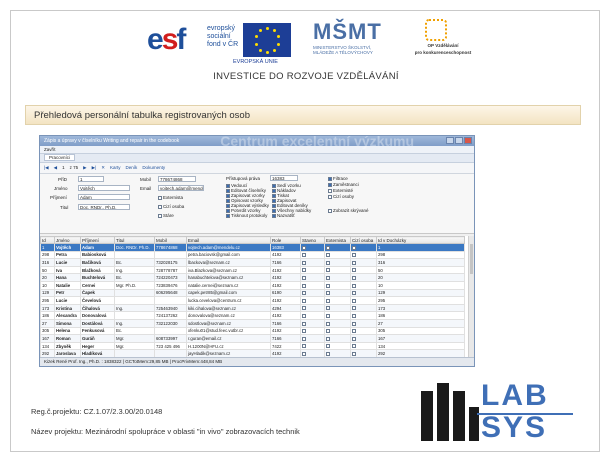  I want to click on denik-button: Deník, so click(132, 168).